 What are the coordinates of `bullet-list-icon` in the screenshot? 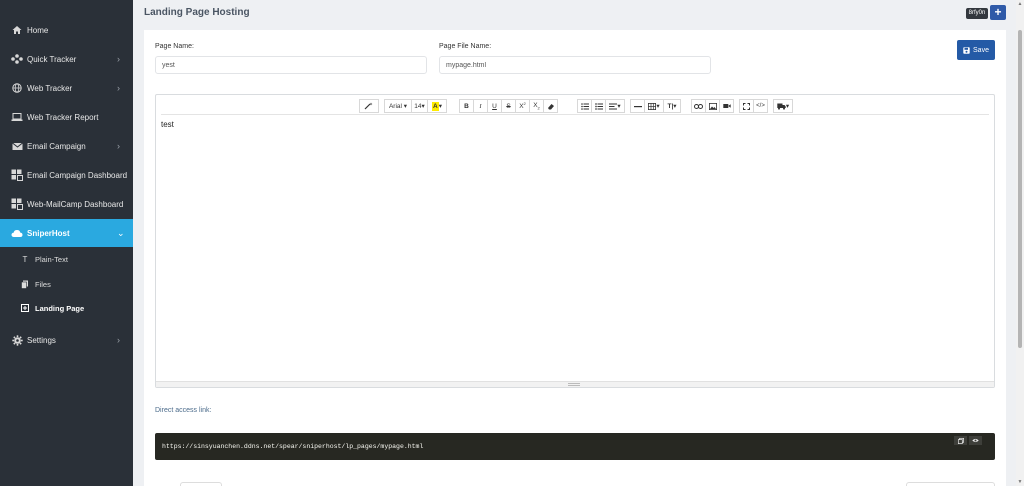 It's located at (584, 106).